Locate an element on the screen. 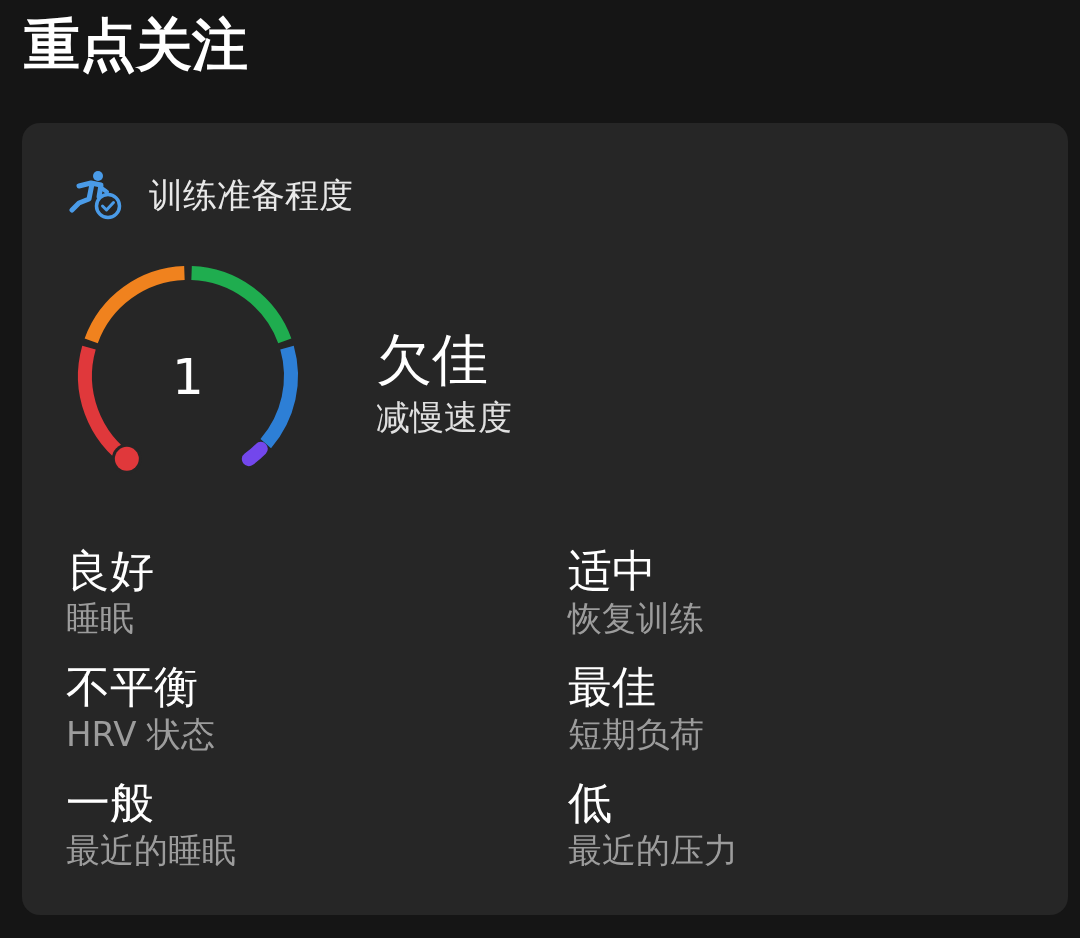 This screenshot has width=1080, height=938. factor-value: 不平衡 is located at coordinates (132, 687).